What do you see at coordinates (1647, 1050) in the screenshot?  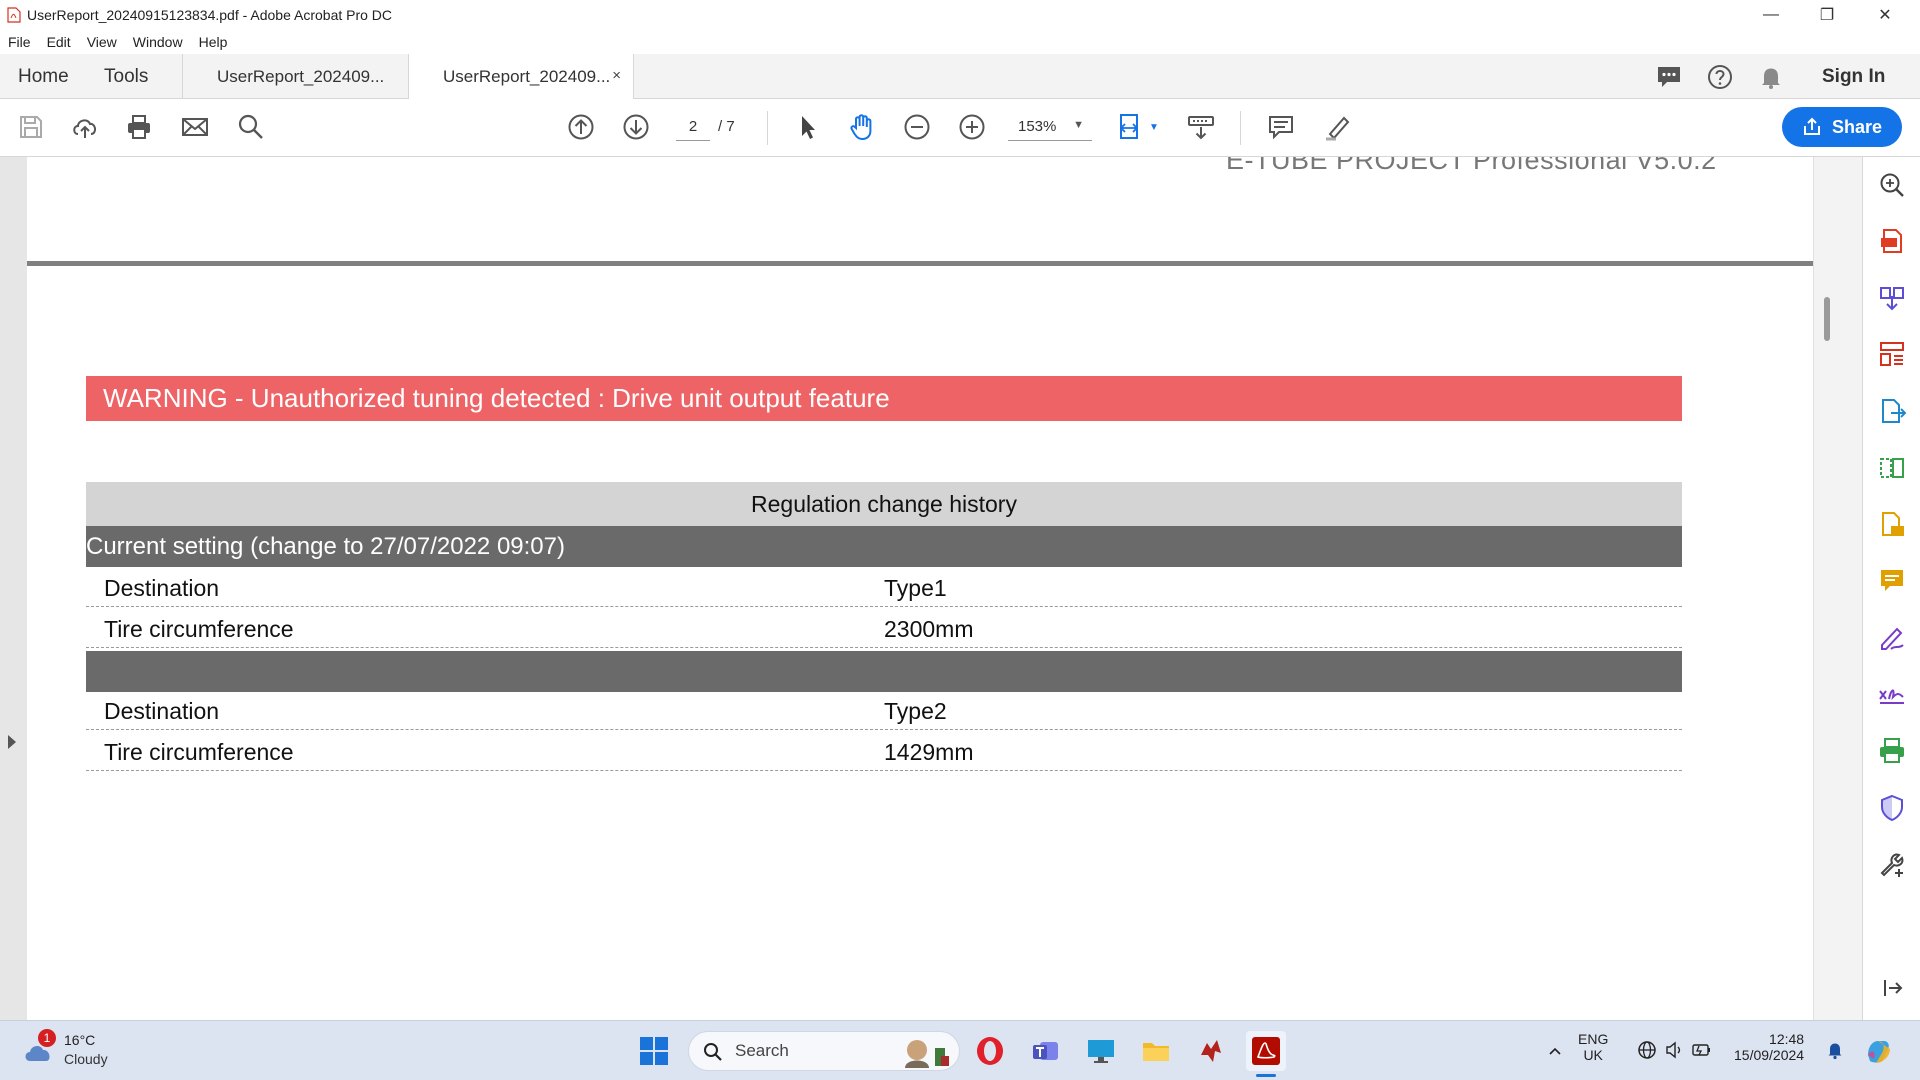 I see `globe-network-icon` at bounding box center [1647, 1050].